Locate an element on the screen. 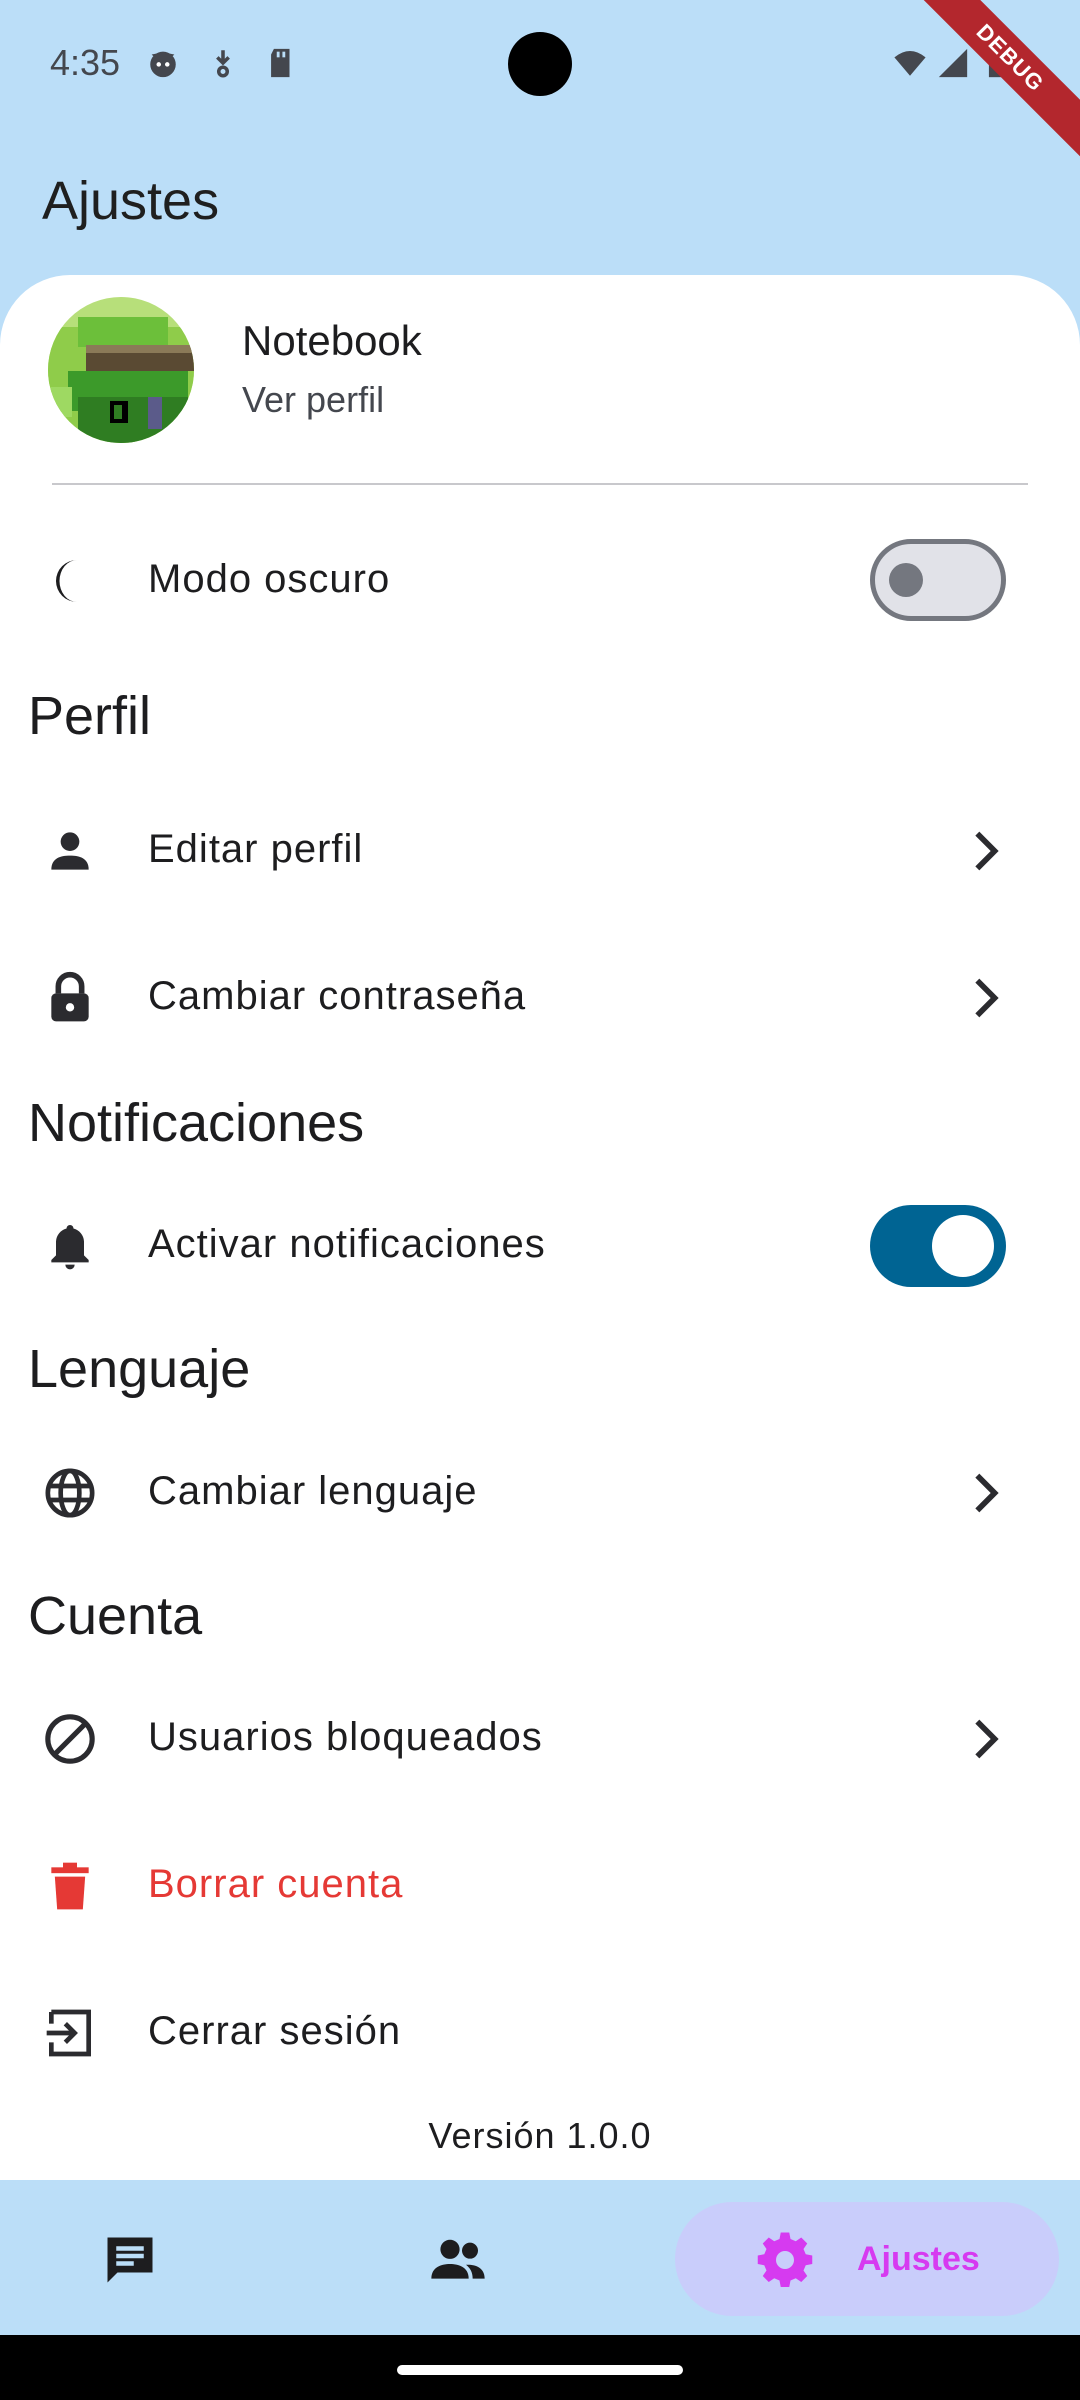 The width and height of the screenshot is (1080, 2400). section-title-perfil: Perfil is located at coordinates (90, 716).